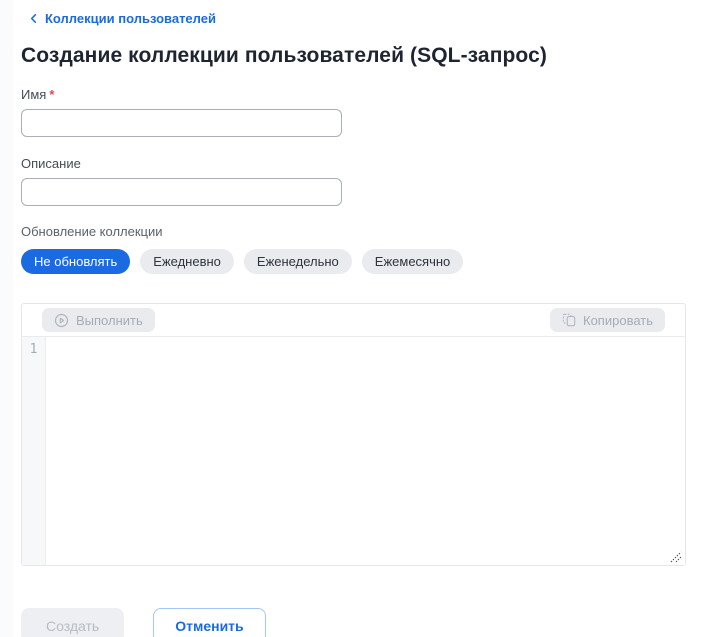 This screenshot has height=637, width=709. What do you see at coordinates (365, 622) in the screenshot?
I see `form-actions: Создать Отменить` at bounding box center [365, 622].